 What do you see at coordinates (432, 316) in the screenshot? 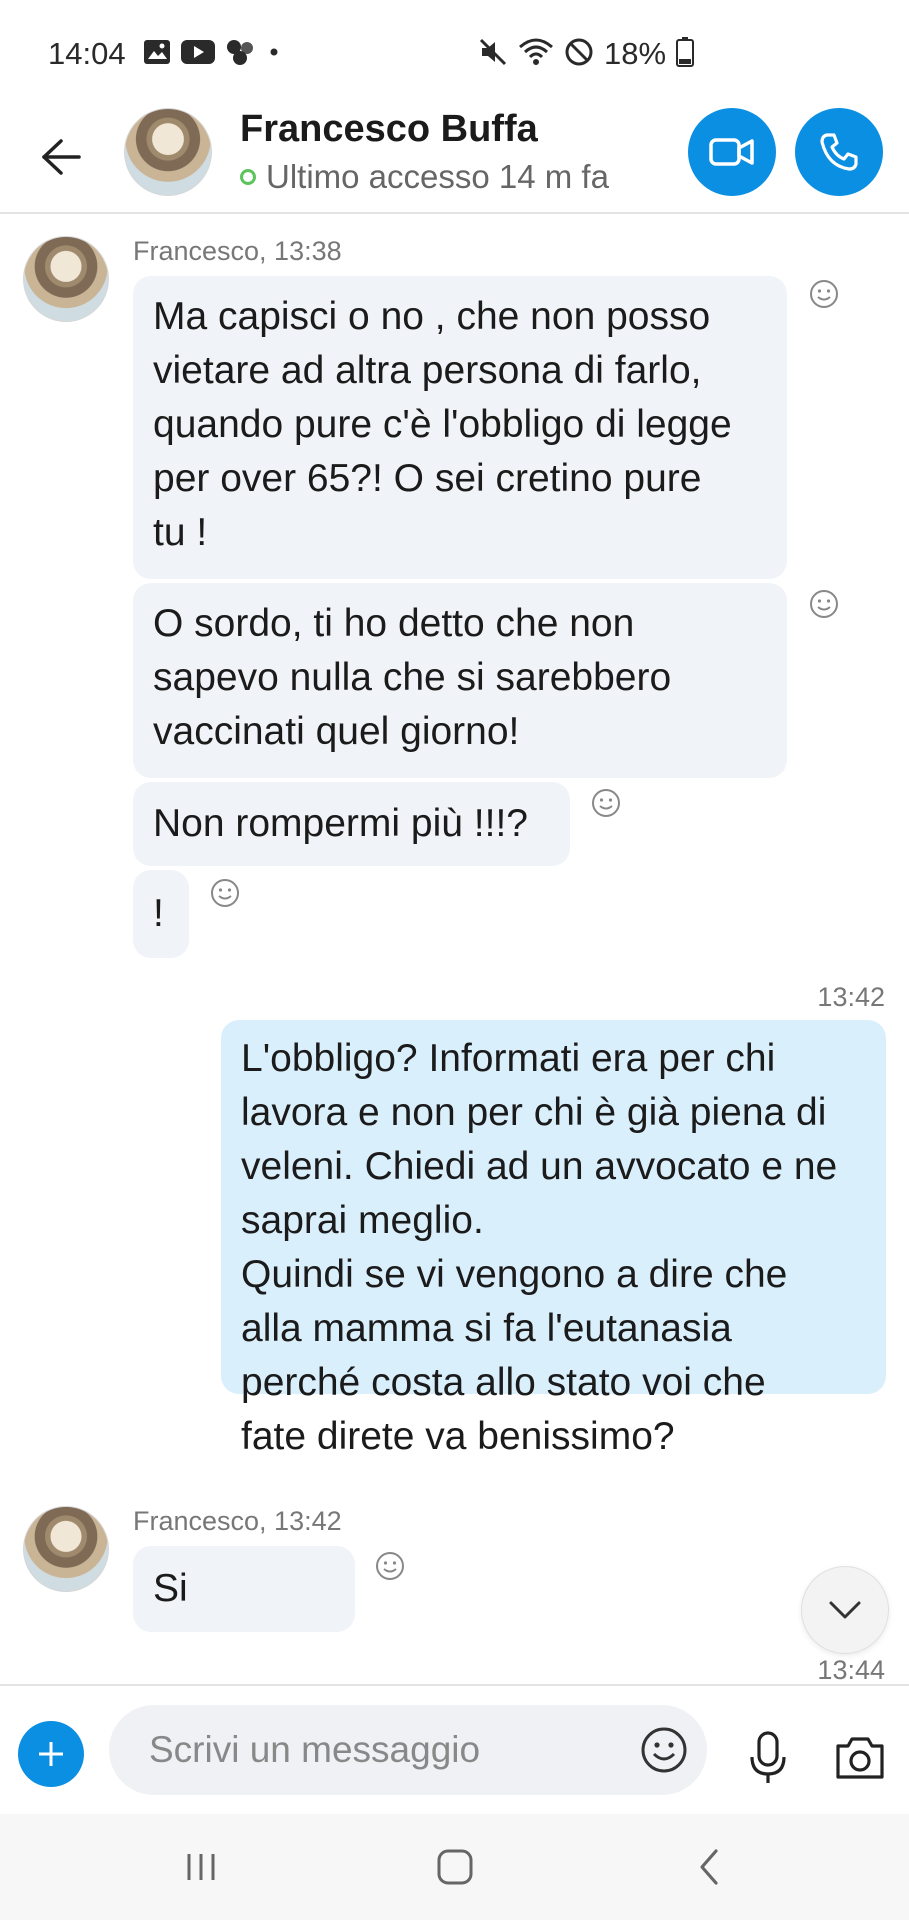
I see `message-line: Ma capisci o no , che non posso` at bounding box center [432, 316].